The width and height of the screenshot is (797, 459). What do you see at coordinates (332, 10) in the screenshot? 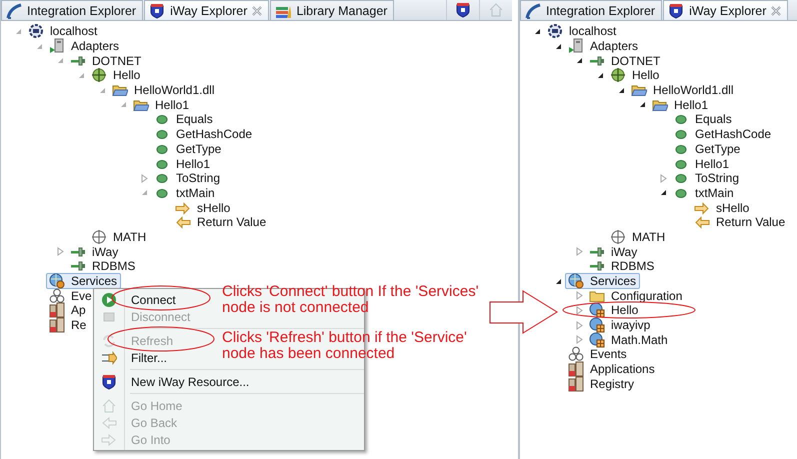
I see `tab: Library Manager` at bounding box center [332, 10].